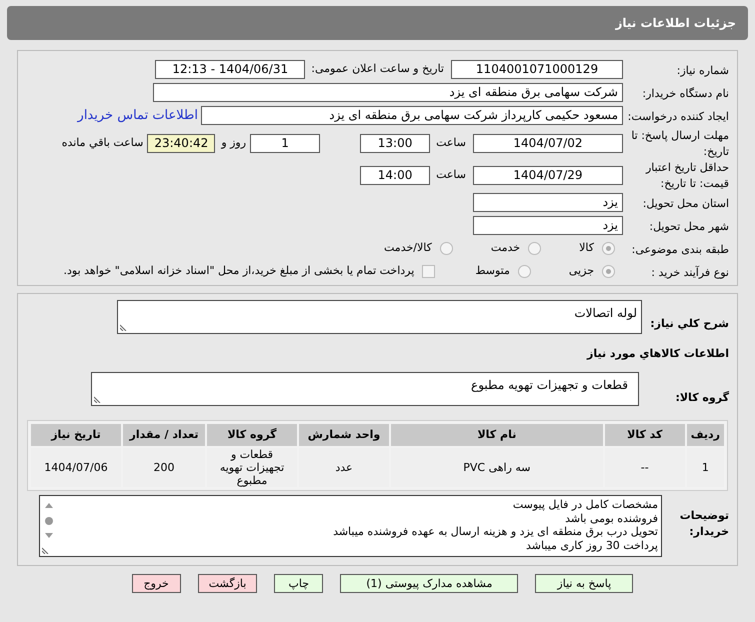 Image resolution: width=755 pixels, height=622 pixels. What do you see at coordinates (675, 23) in the screenshot?
I see `header-title: جزئیات اطلاعات نیاز` at bounding box center [675, 23].